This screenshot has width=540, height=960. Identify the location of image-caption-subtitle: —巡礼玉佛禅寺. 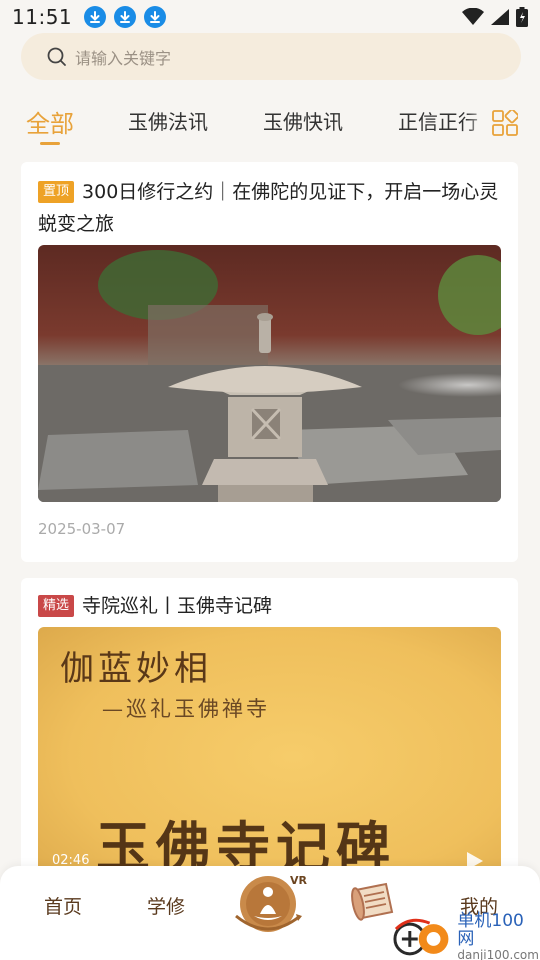
(186, 709).